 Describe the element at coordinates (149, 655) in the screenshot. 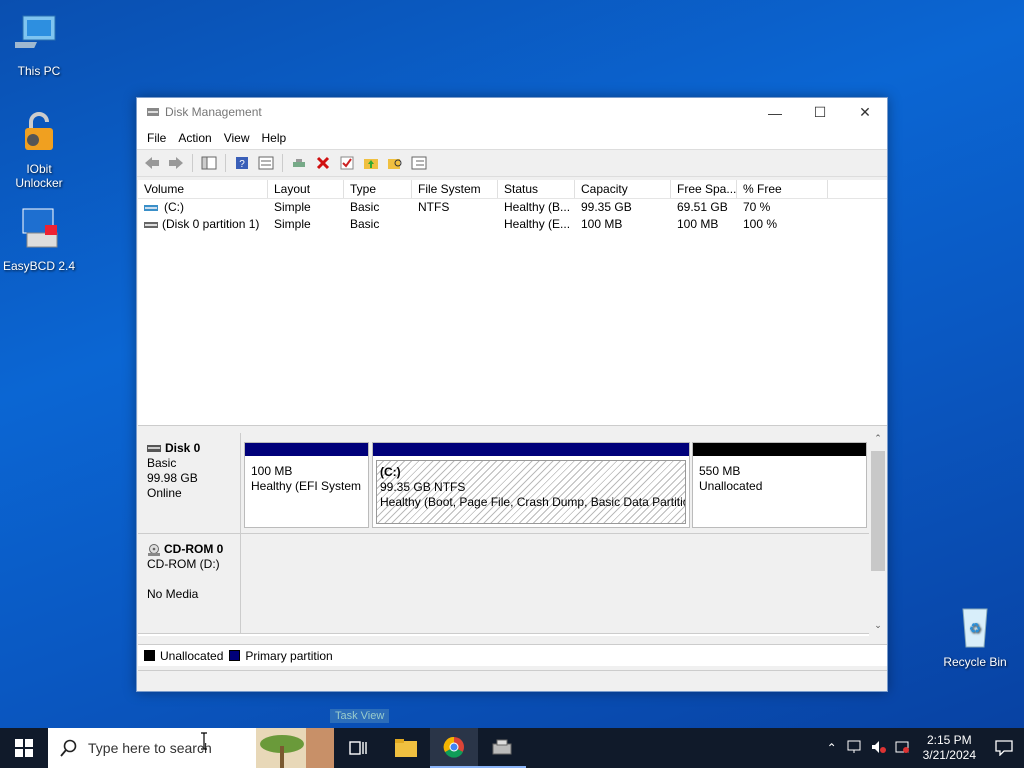

I see `legend-swatch` at that location.